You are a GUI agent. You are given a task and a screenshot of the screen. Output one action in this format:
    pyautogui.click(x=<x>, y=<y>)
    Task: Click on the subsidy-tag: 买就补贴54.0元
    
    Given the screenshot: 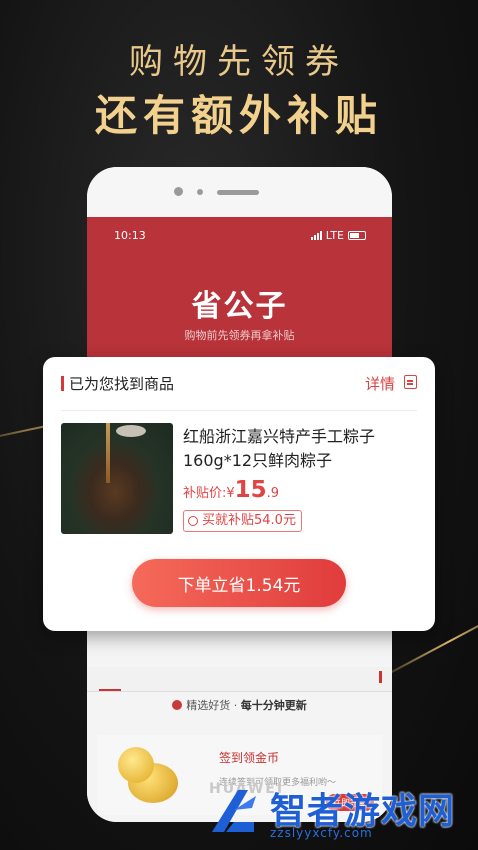 What is the action you would take?
    pyautogui.click(x=242, y=521)
    